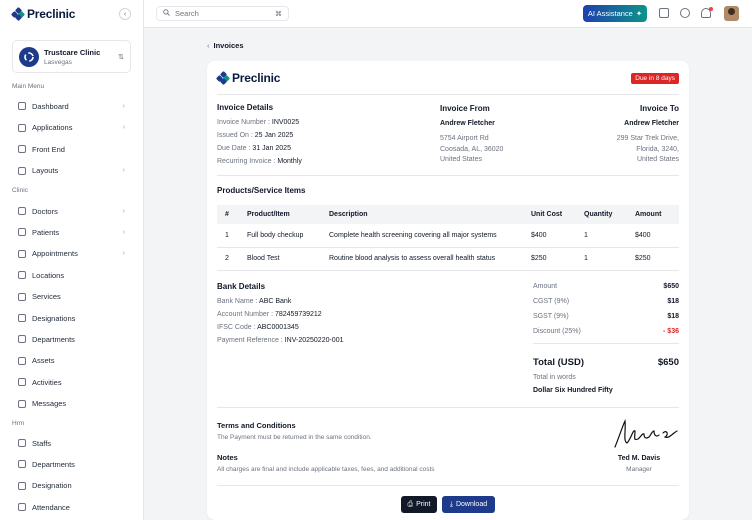 The width and height of the screenshot is (752, 520). Describe the element at coordinates (274, 135) in the screenshot. I see `issued-date: 25 Jan 2025` at that location.